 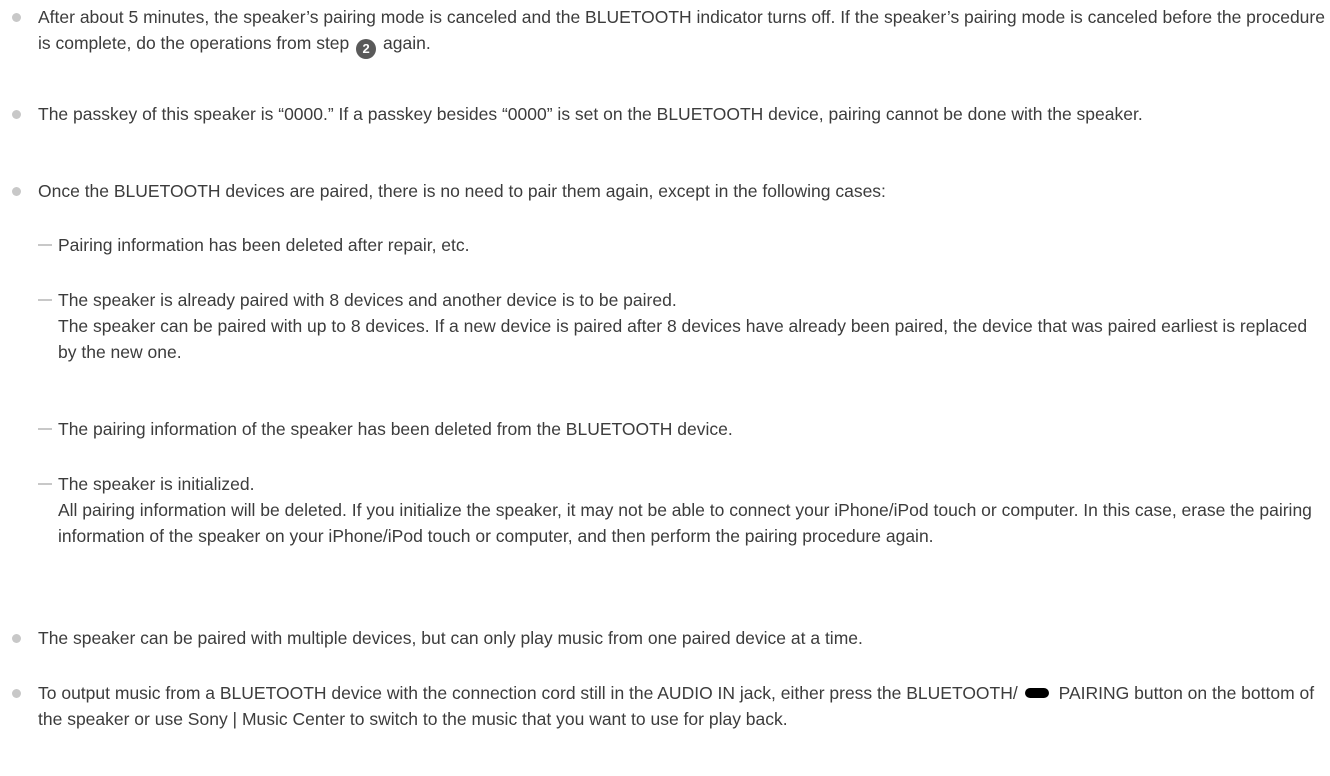 What do you see at coordinates (407, 43) in the screenshot?
I see `note-text-after-step: again.` at bounding box center [407, 43].